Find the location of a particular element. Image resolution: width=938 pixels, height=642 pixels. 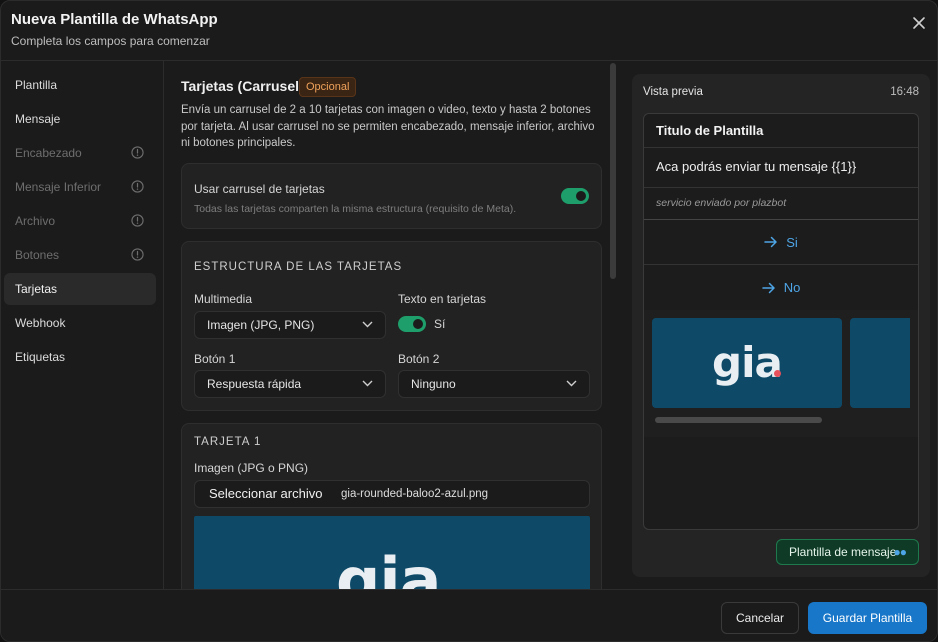

template-tag-label: Plantilla de mensaje is located at coordinates (843, 552).